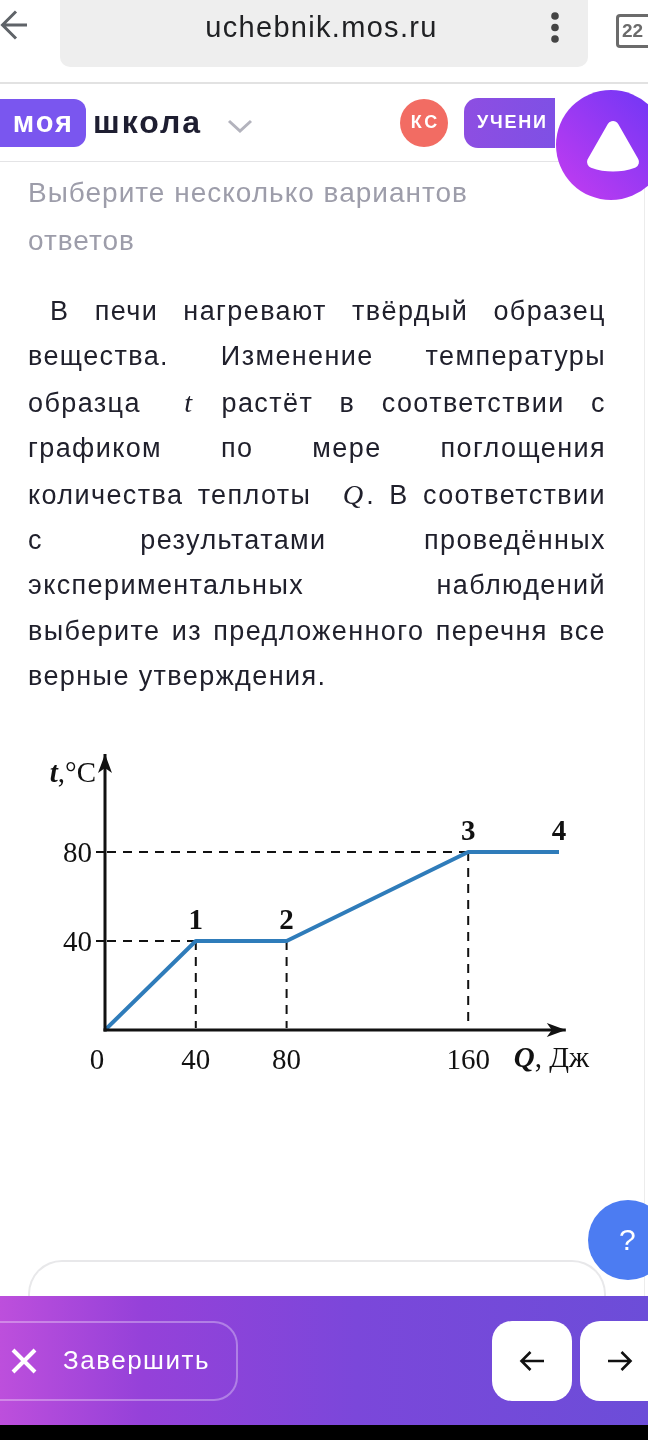  I want to click on logo-badge: моя, so click(43, 122).